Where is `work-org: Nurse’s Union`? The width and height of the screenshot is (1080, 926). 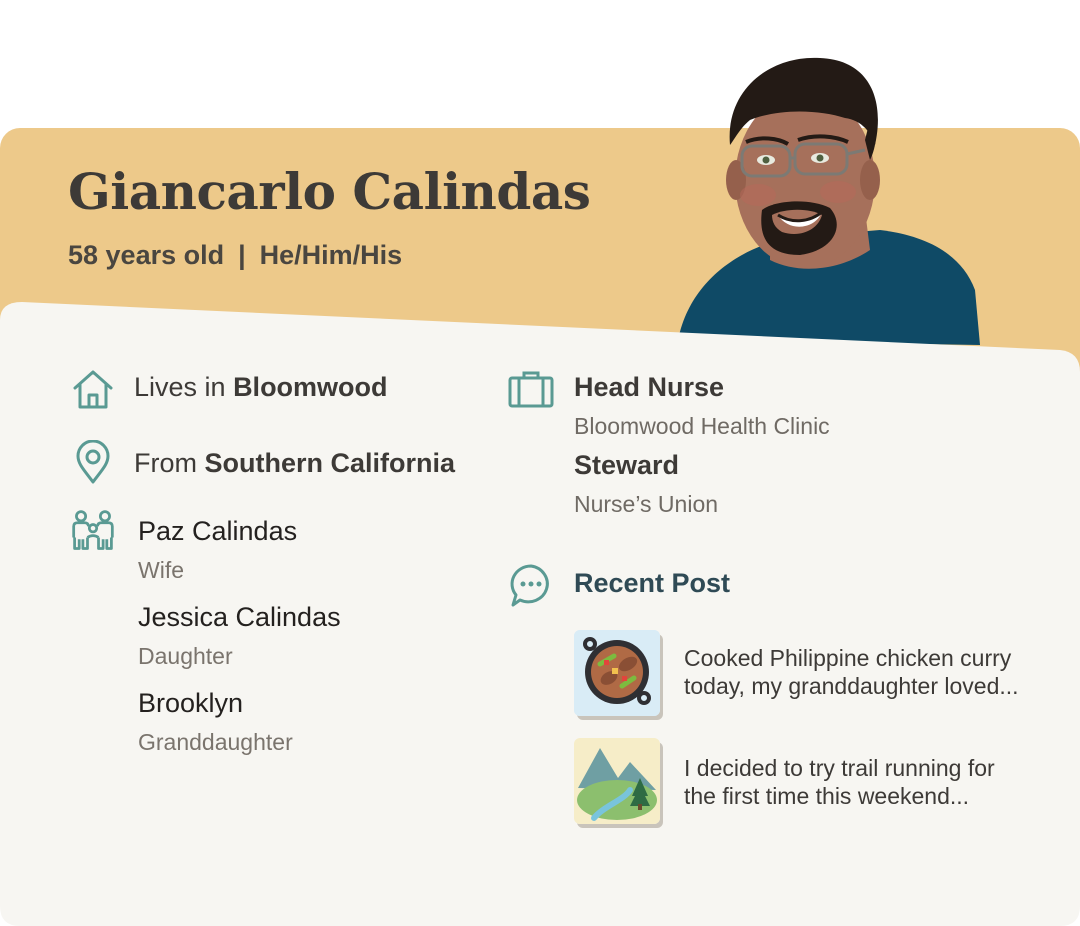
work-org: Nurse’s Union is located at coordinates (646, 504).